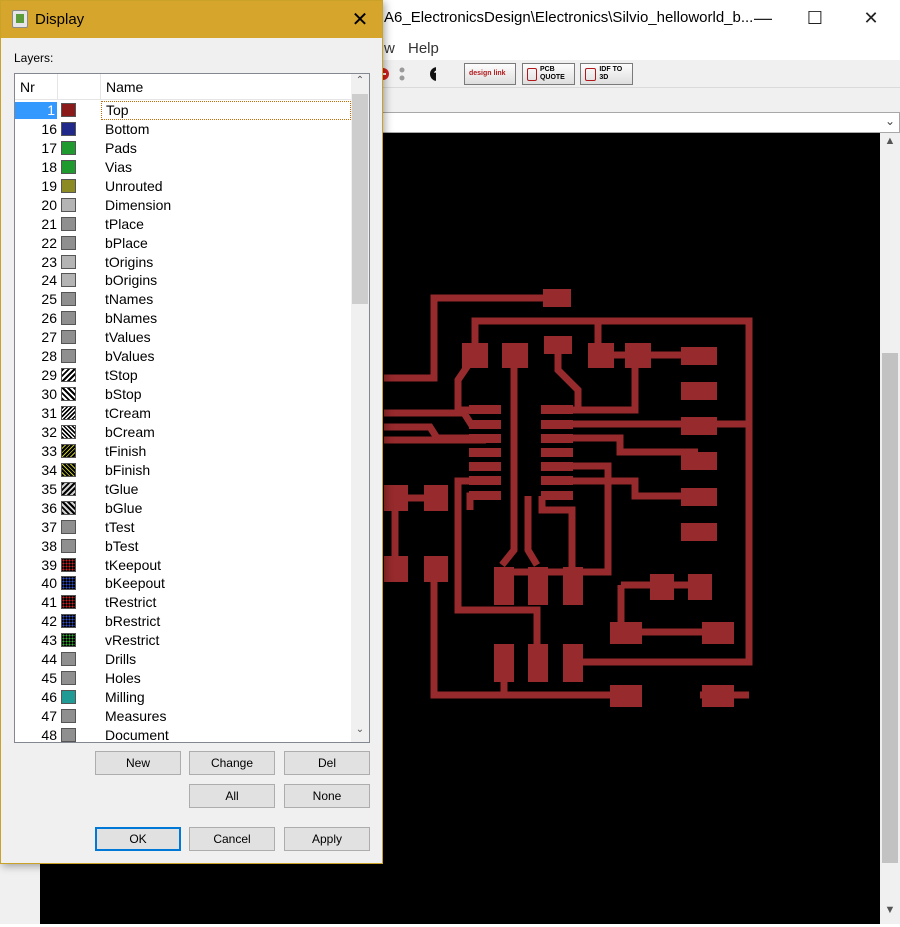 The width and height of the screenshot is (900, 927). Describe the element at coordinates (183, 224) in the screenshot. I see `layer-row: 21 tPlace` at that location.